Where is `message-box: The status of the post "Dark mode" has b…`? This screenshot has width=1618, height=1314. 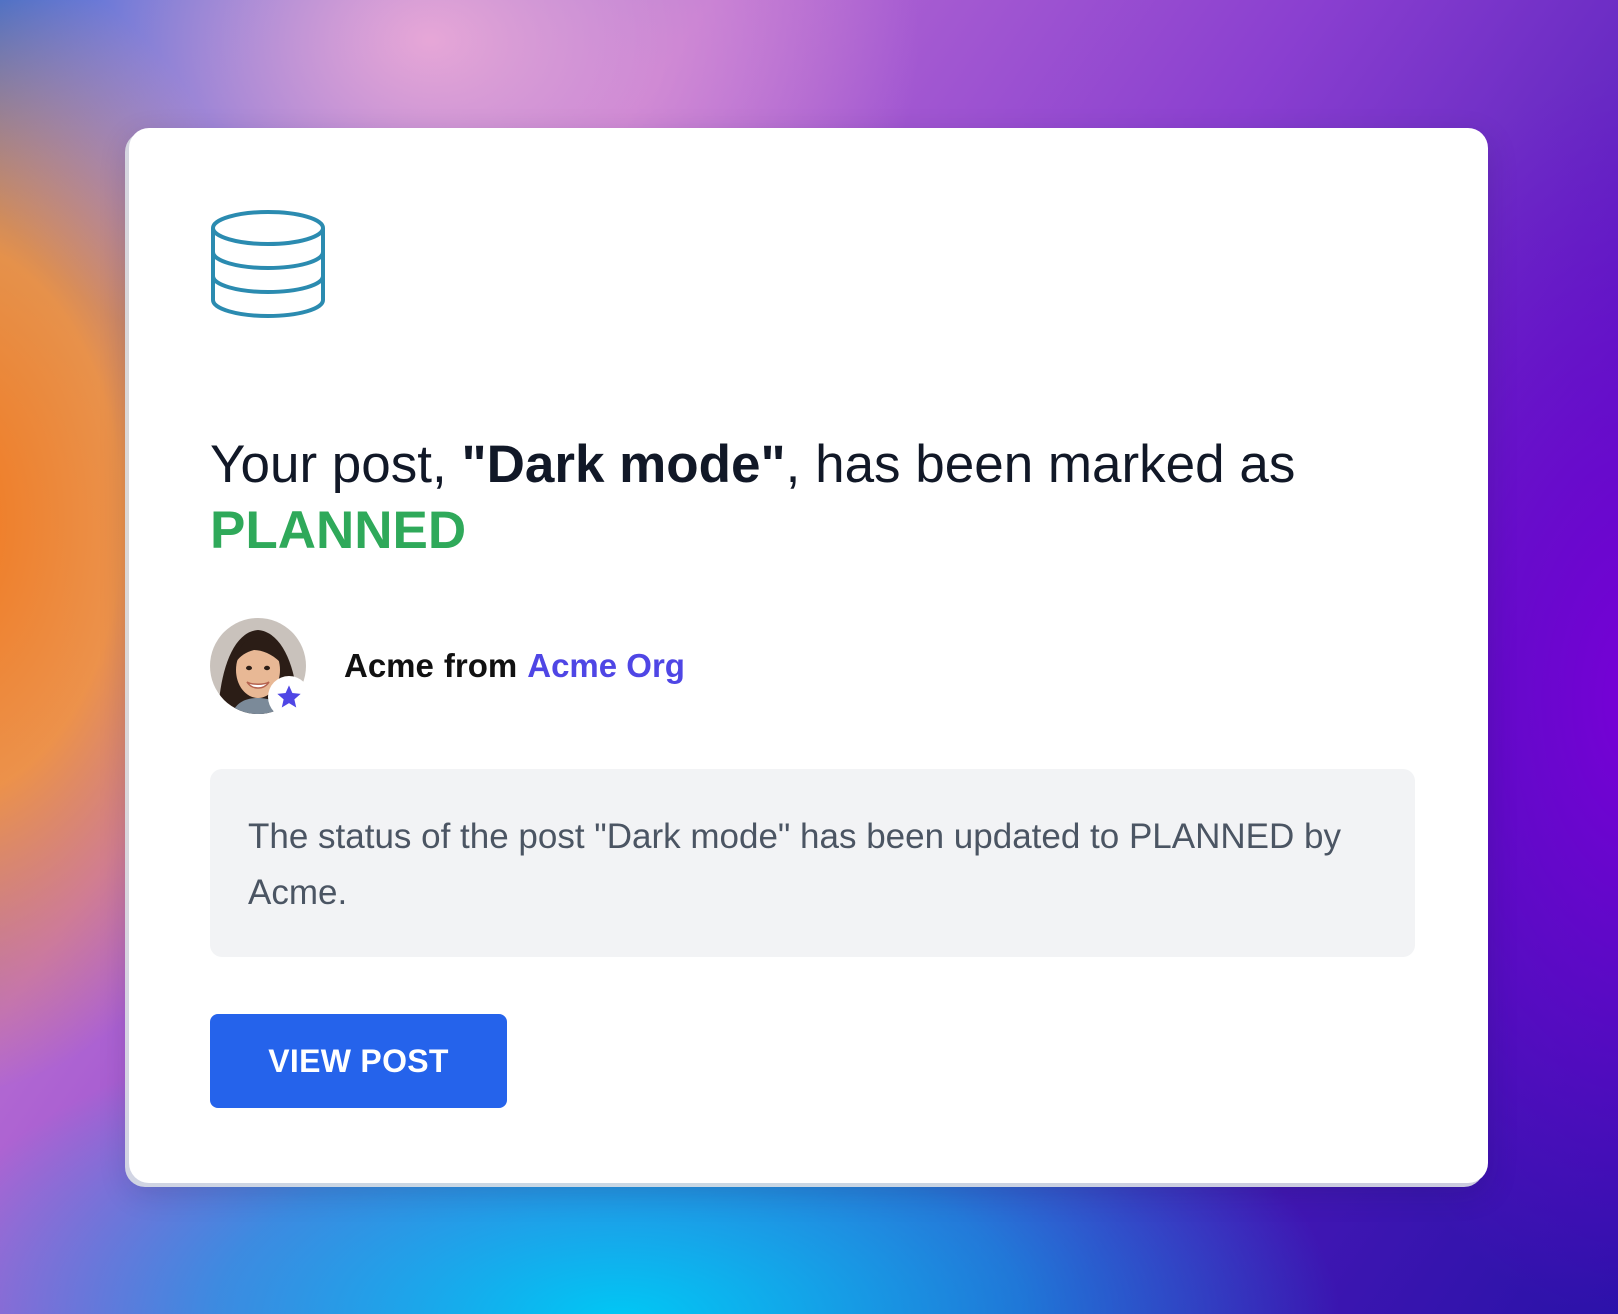
message-box: The status of the post "Dark mode" has b… is located at coordinates (812, 863).